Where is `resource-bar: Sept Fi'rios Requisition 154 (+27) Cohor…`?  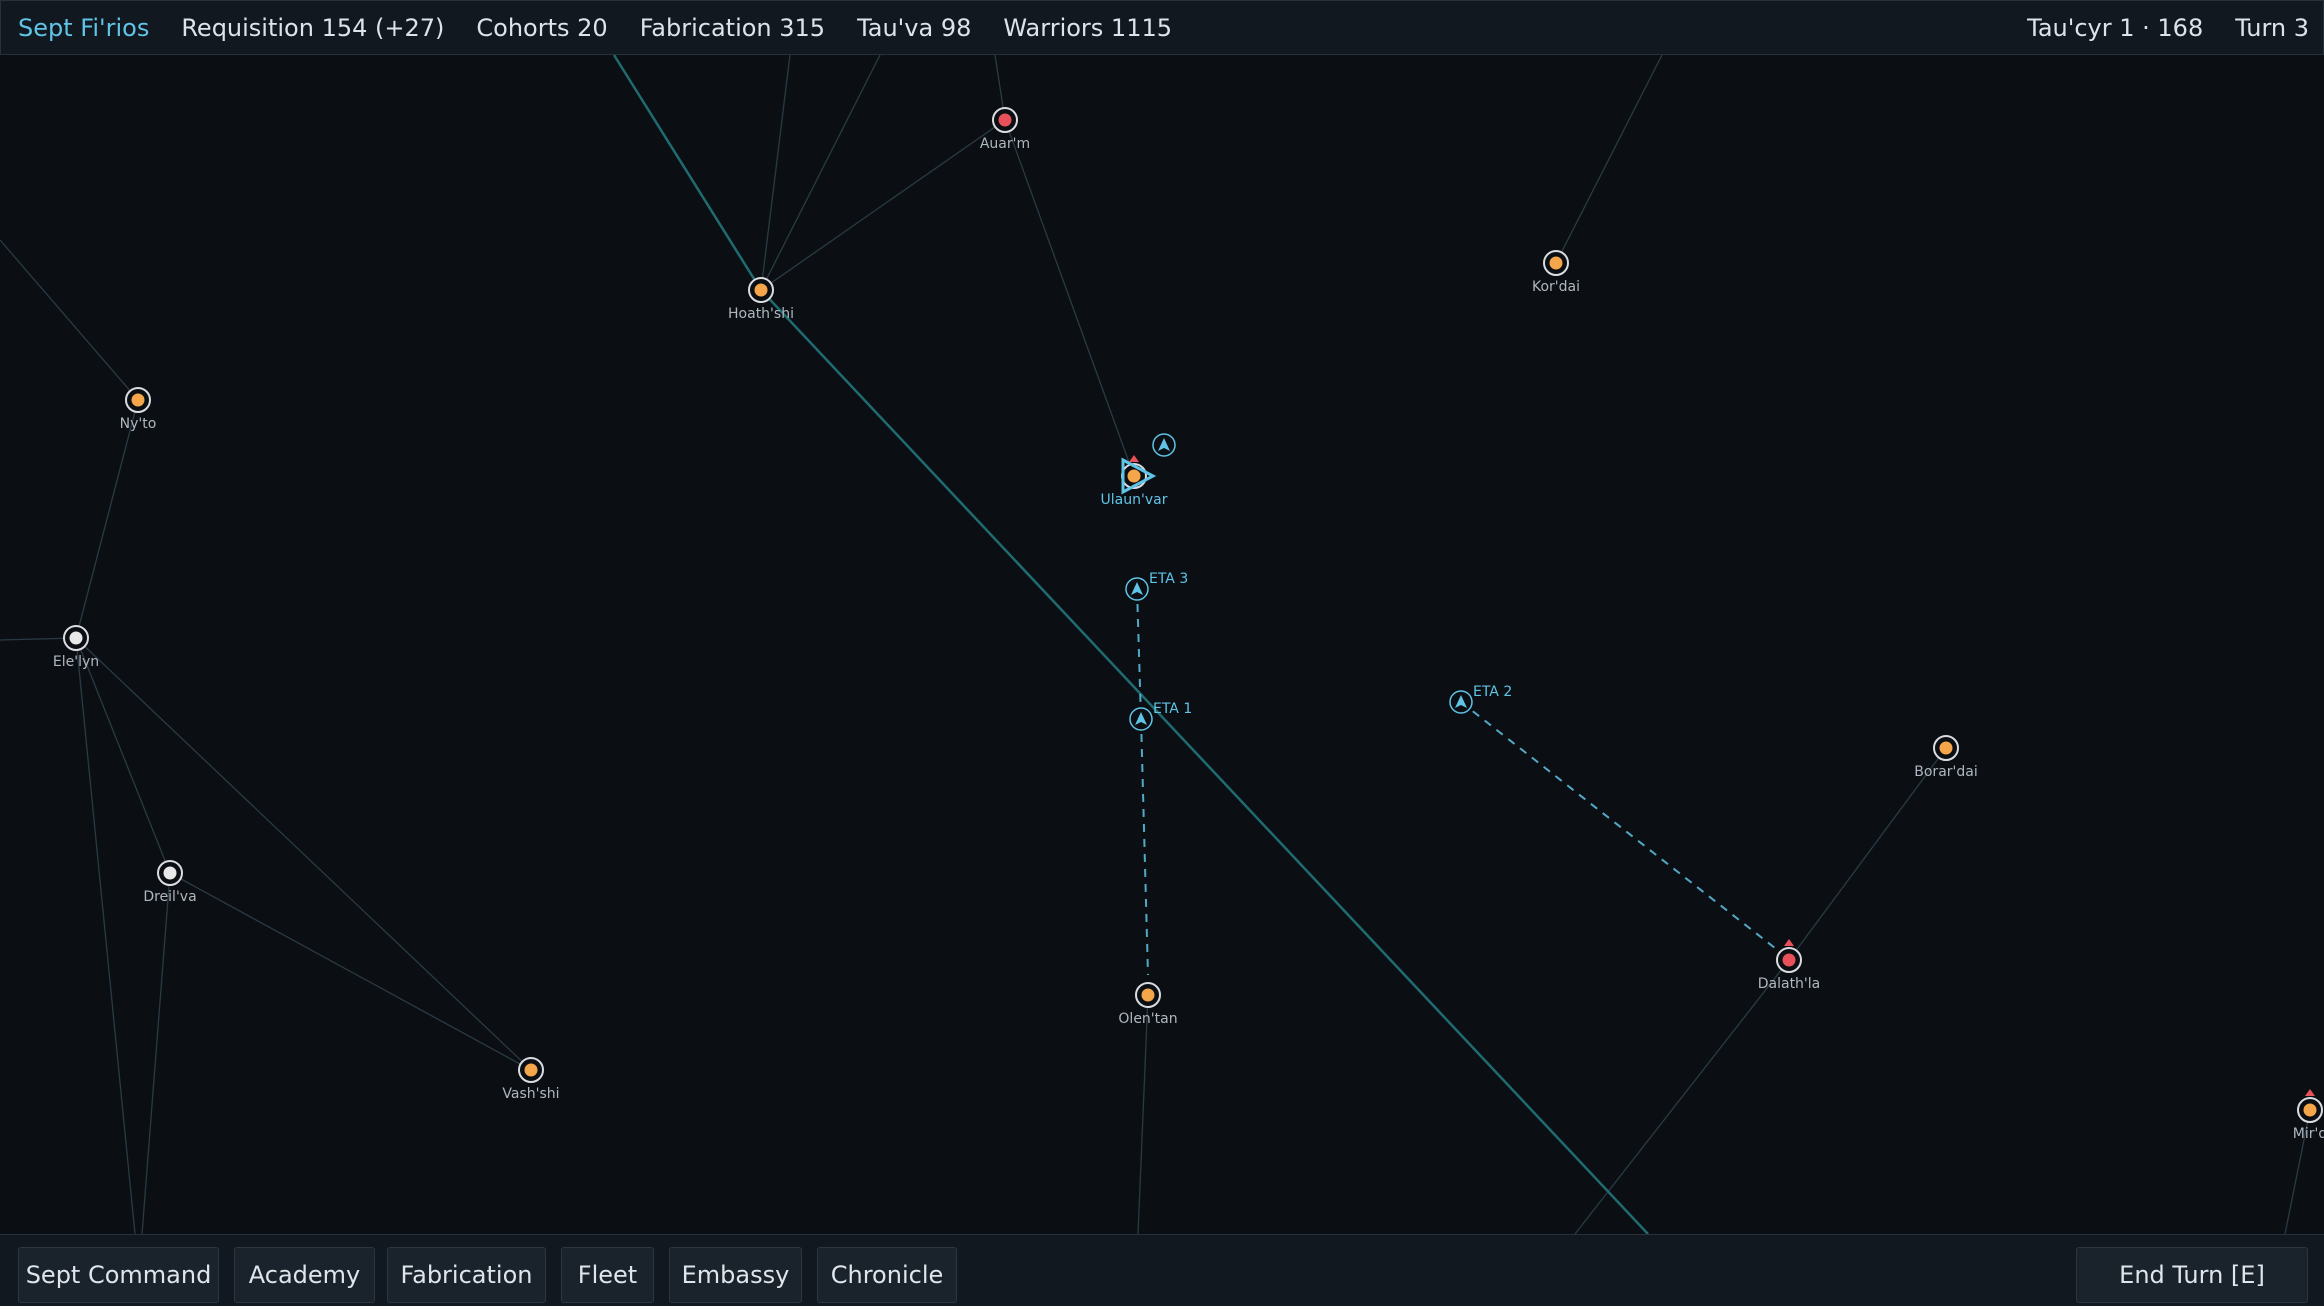
resource-bar: Sept Fi'rios Requisition 154 (+27) Cohor… is located at coordinates (1162, 27).